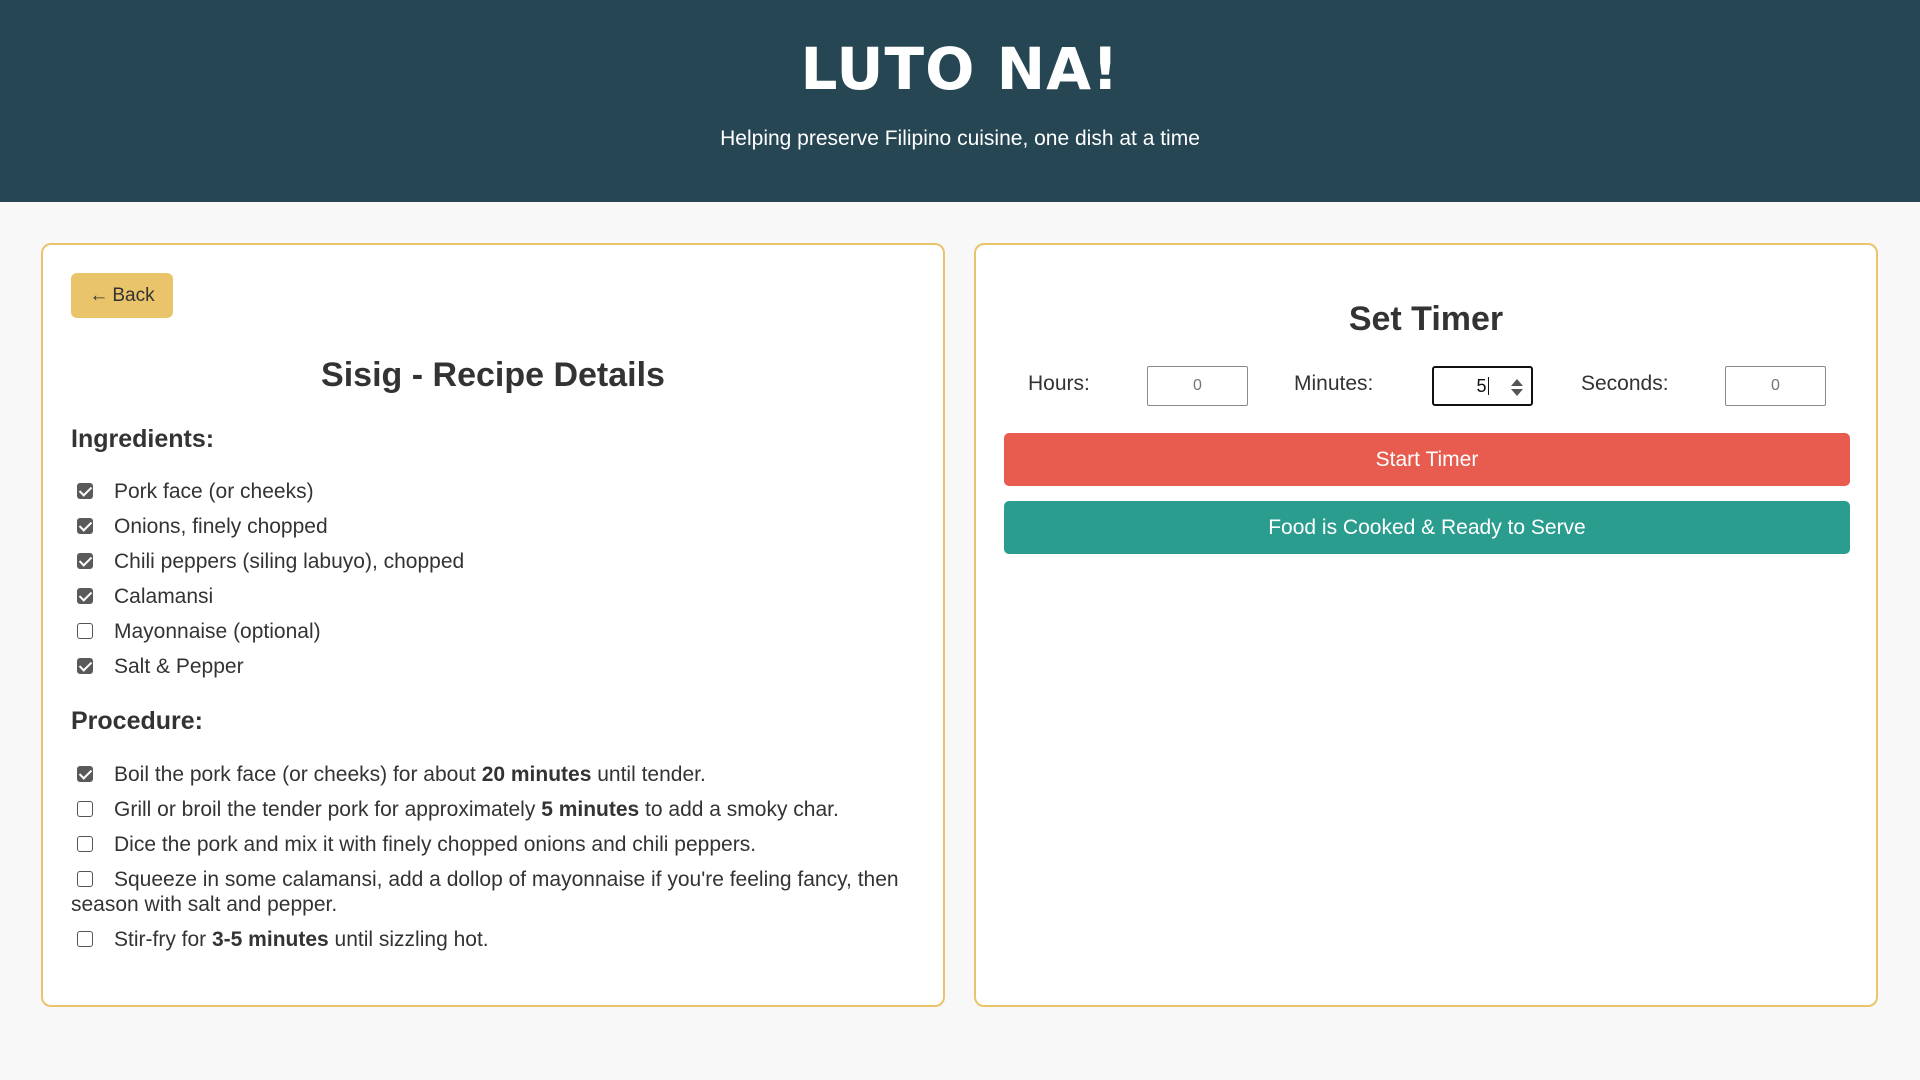 This screenshot has height=1080, width=1920. What do you see at coordinates (501, 671) in the screenshot?
I see `ingredient-item: Salt & Pepper` at bounding box center [501, 671].